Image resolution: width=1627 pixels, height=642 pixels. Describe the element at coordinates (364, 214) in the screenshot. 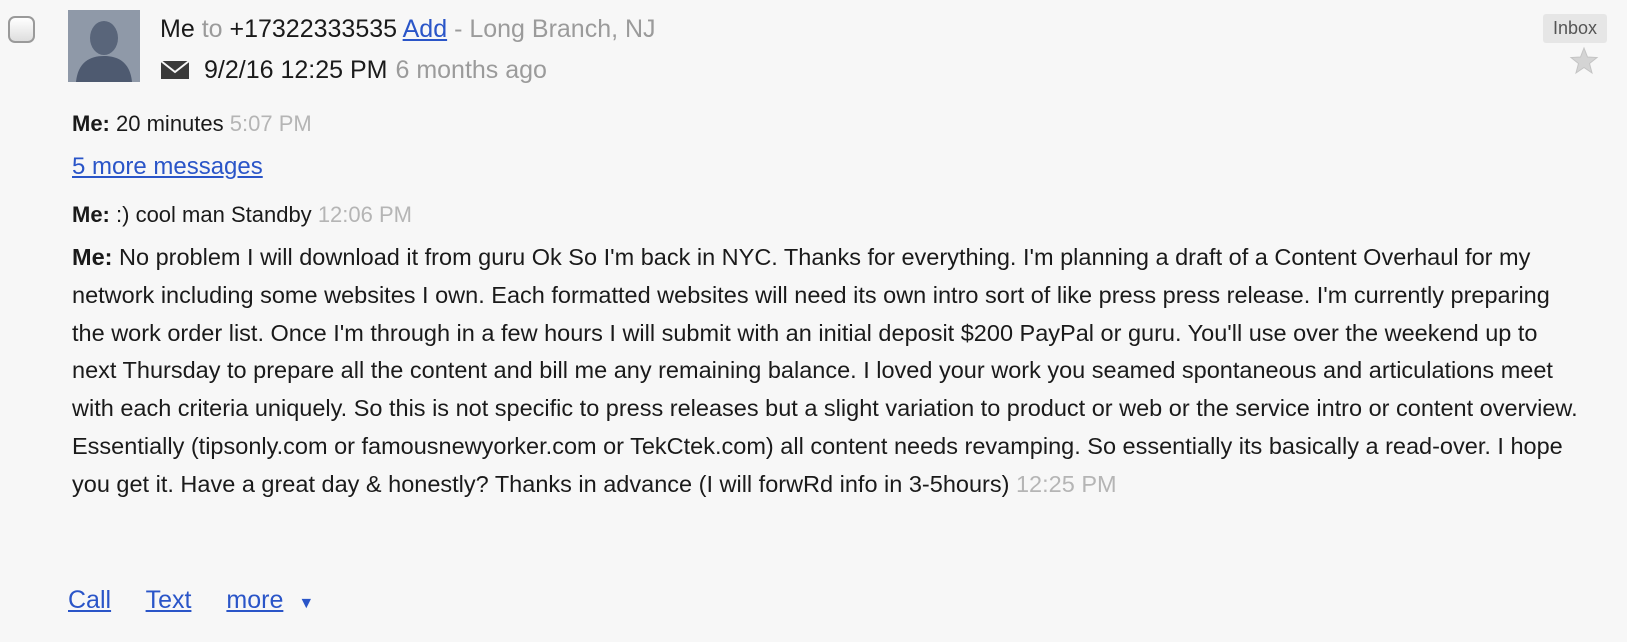

I see `message-time: 12:06 PM` at that location.